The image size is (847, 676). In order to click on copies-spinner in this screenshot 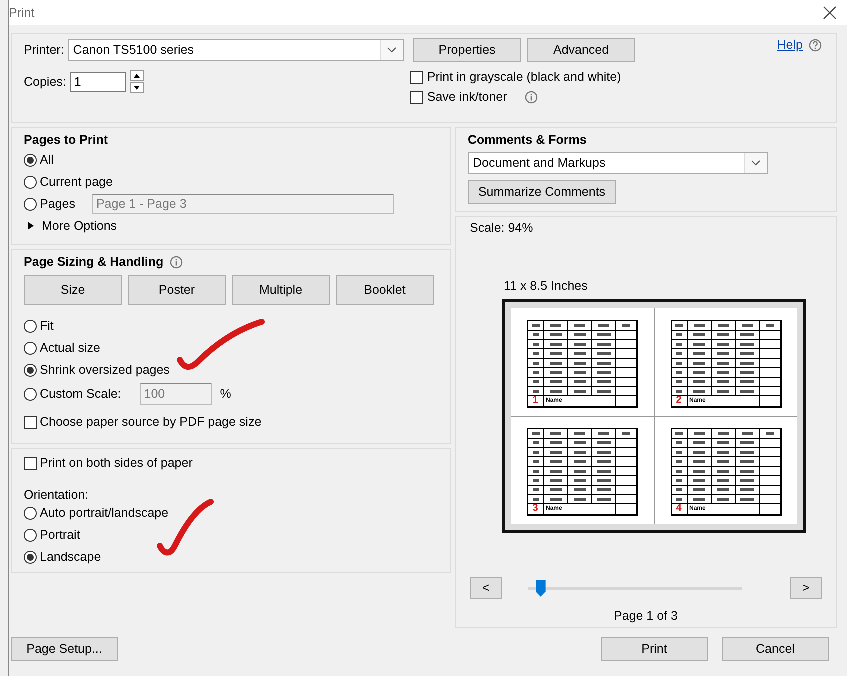, I will do `click(137, 82)`.